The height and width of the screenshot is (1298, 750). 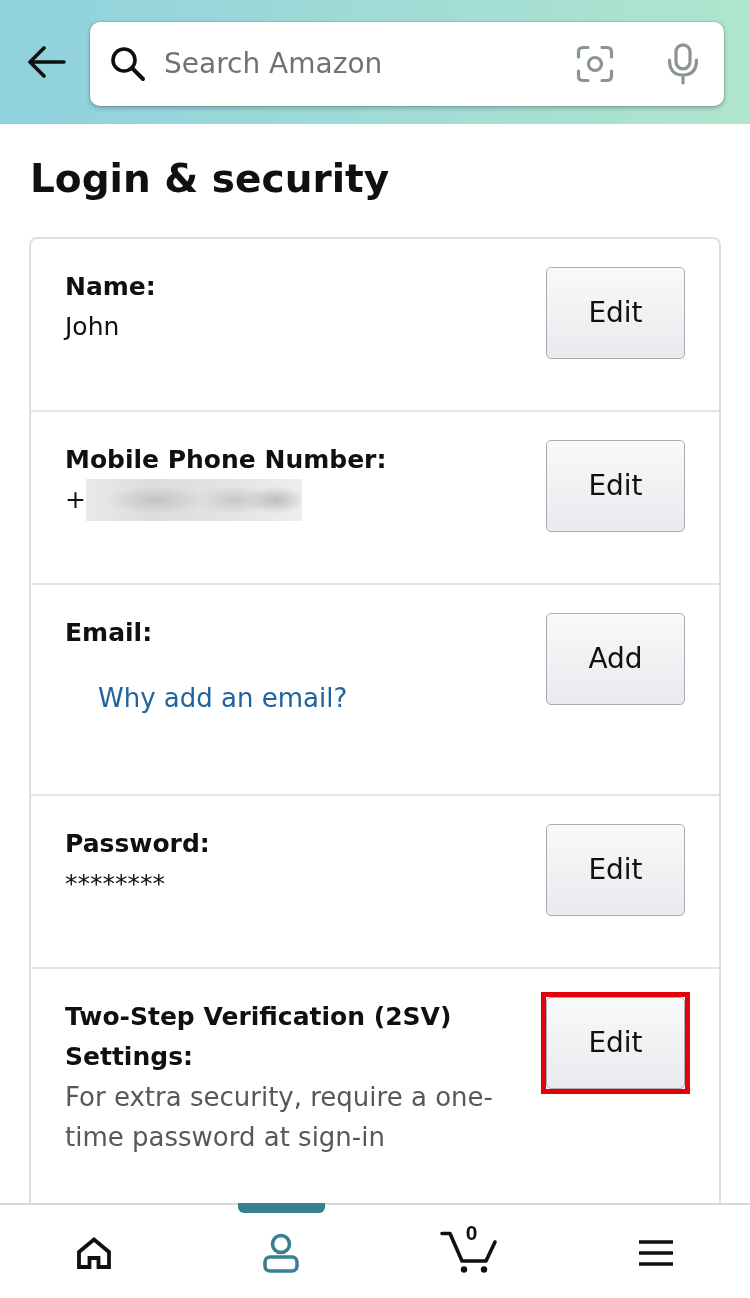 I want to click on field-label: Email:, so click(x=109, y=633).